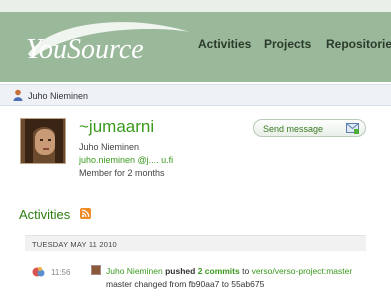 Image resolution: width=391 pixels, height=297 pixels. I want to click on svg-text: YouSource, so click(85, 49).